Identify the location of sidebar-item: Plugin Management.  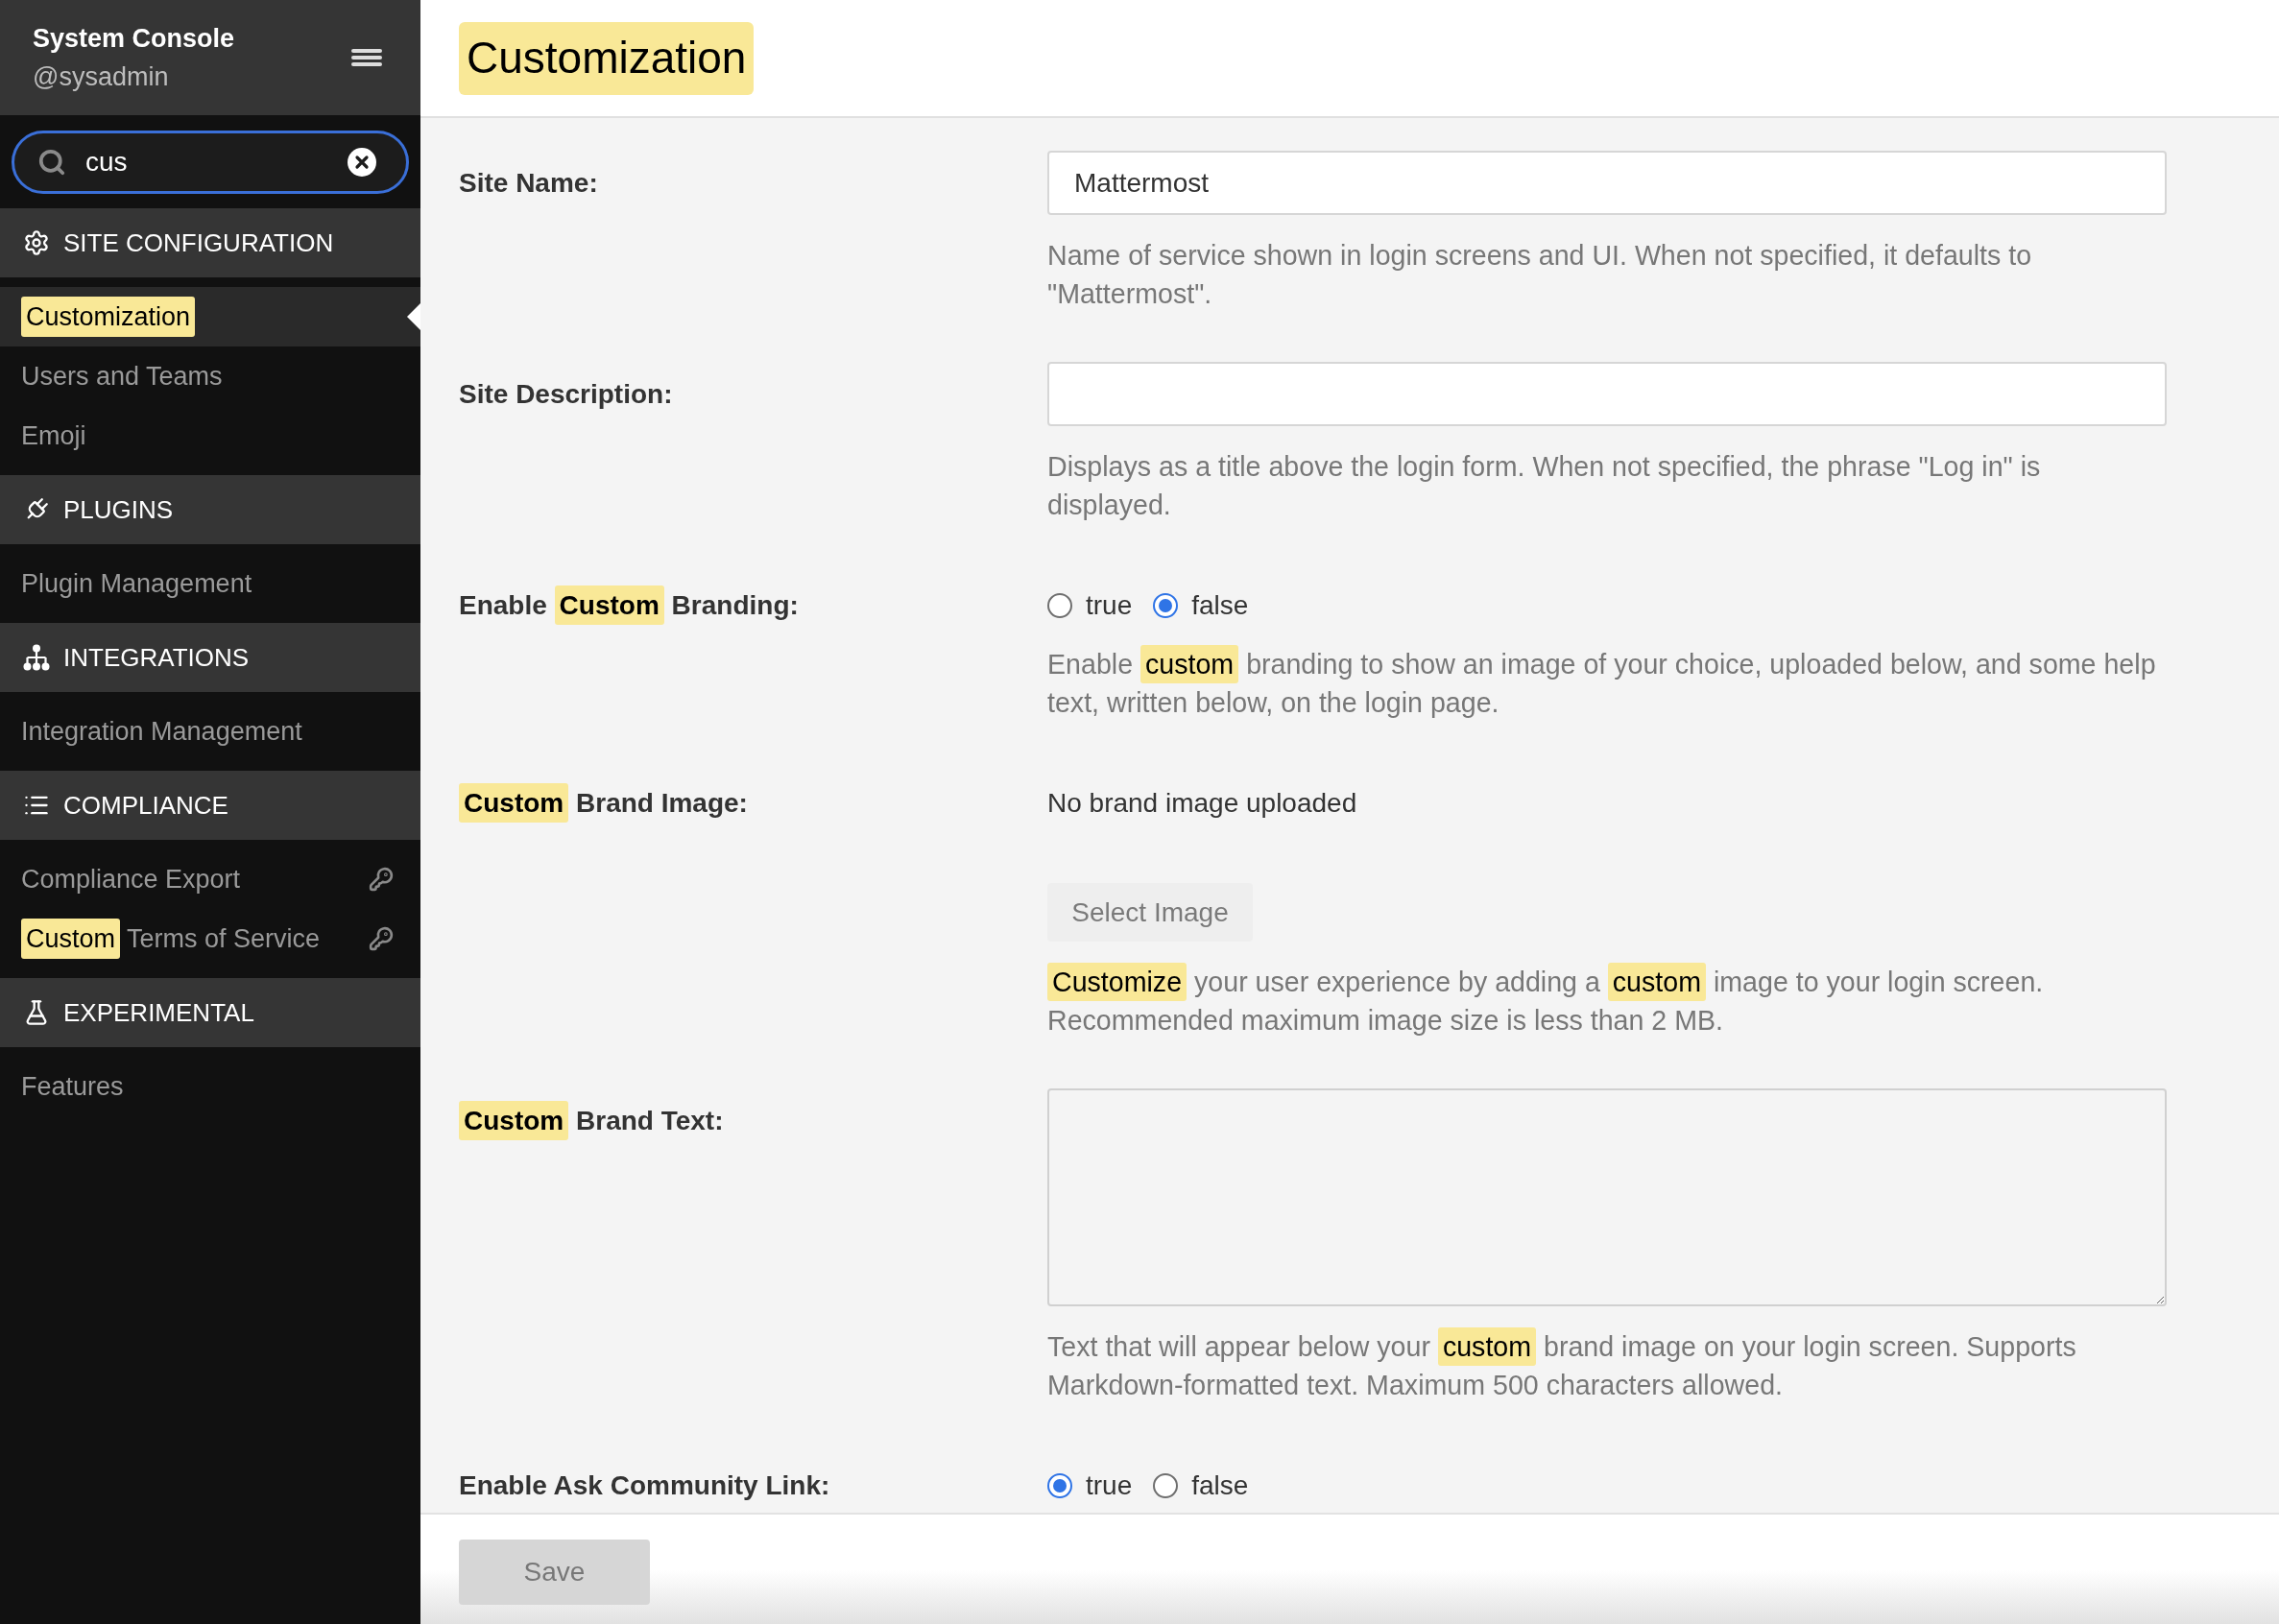
(210, 583).